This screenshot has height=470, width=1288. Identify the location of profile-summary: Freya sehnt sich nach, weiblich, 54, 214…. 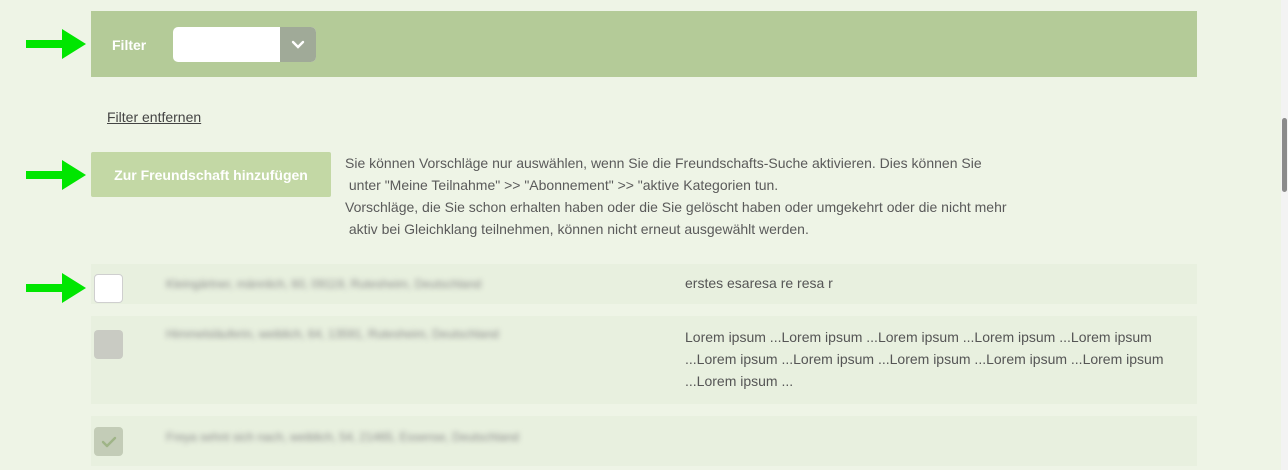
(342, 437).